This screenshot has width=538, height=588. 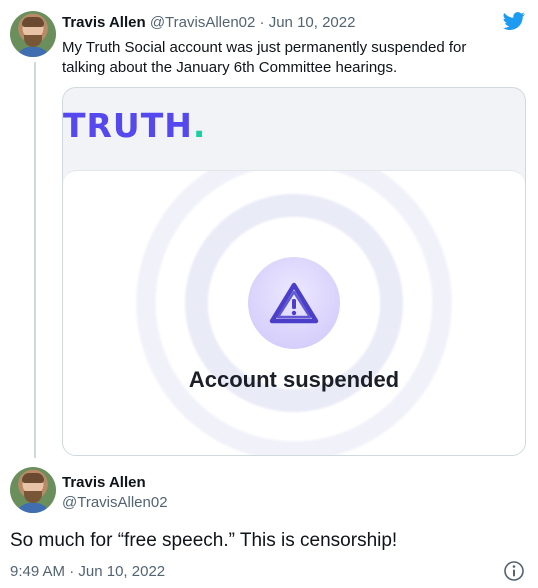 What do you see at coordinates (294, 379) in the screenshot?
I see `account-suspended-message: Account suspended` at bounding box center [294, 379].